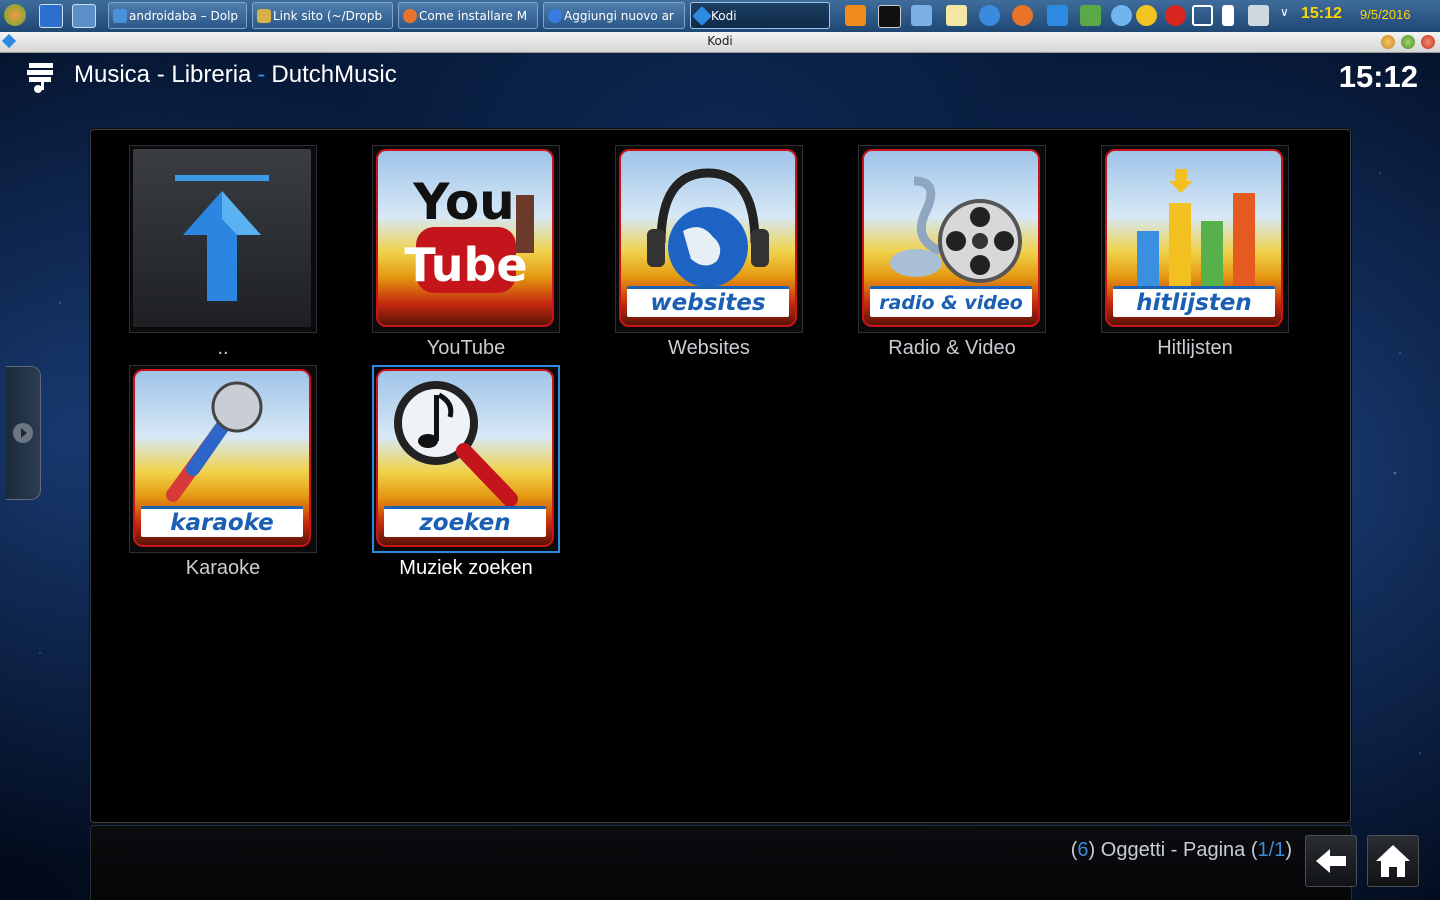  I want to click on radio-video-art: radio & video, so click(951, 238).